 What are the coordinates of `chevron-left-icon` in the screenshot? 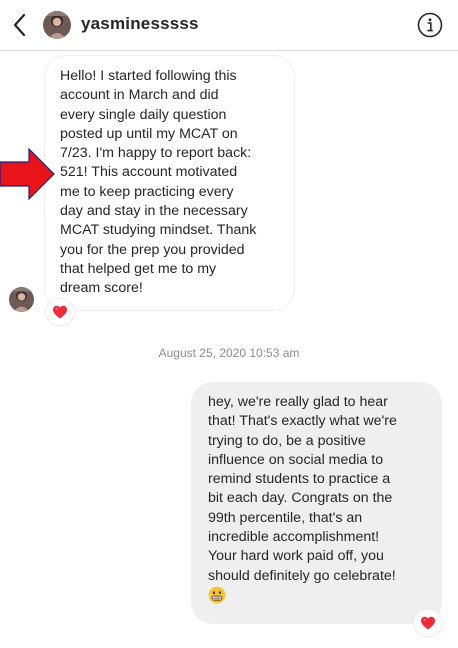 It's located at (19, 25).